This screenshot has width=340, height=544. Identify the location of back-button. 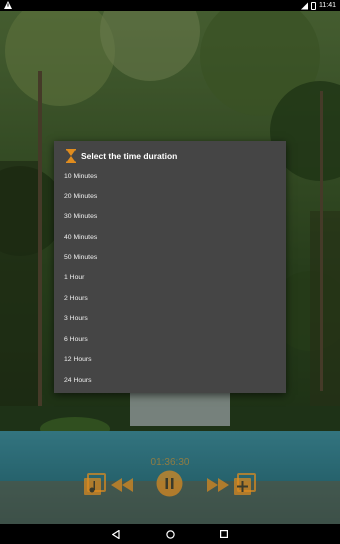
(116, 534).